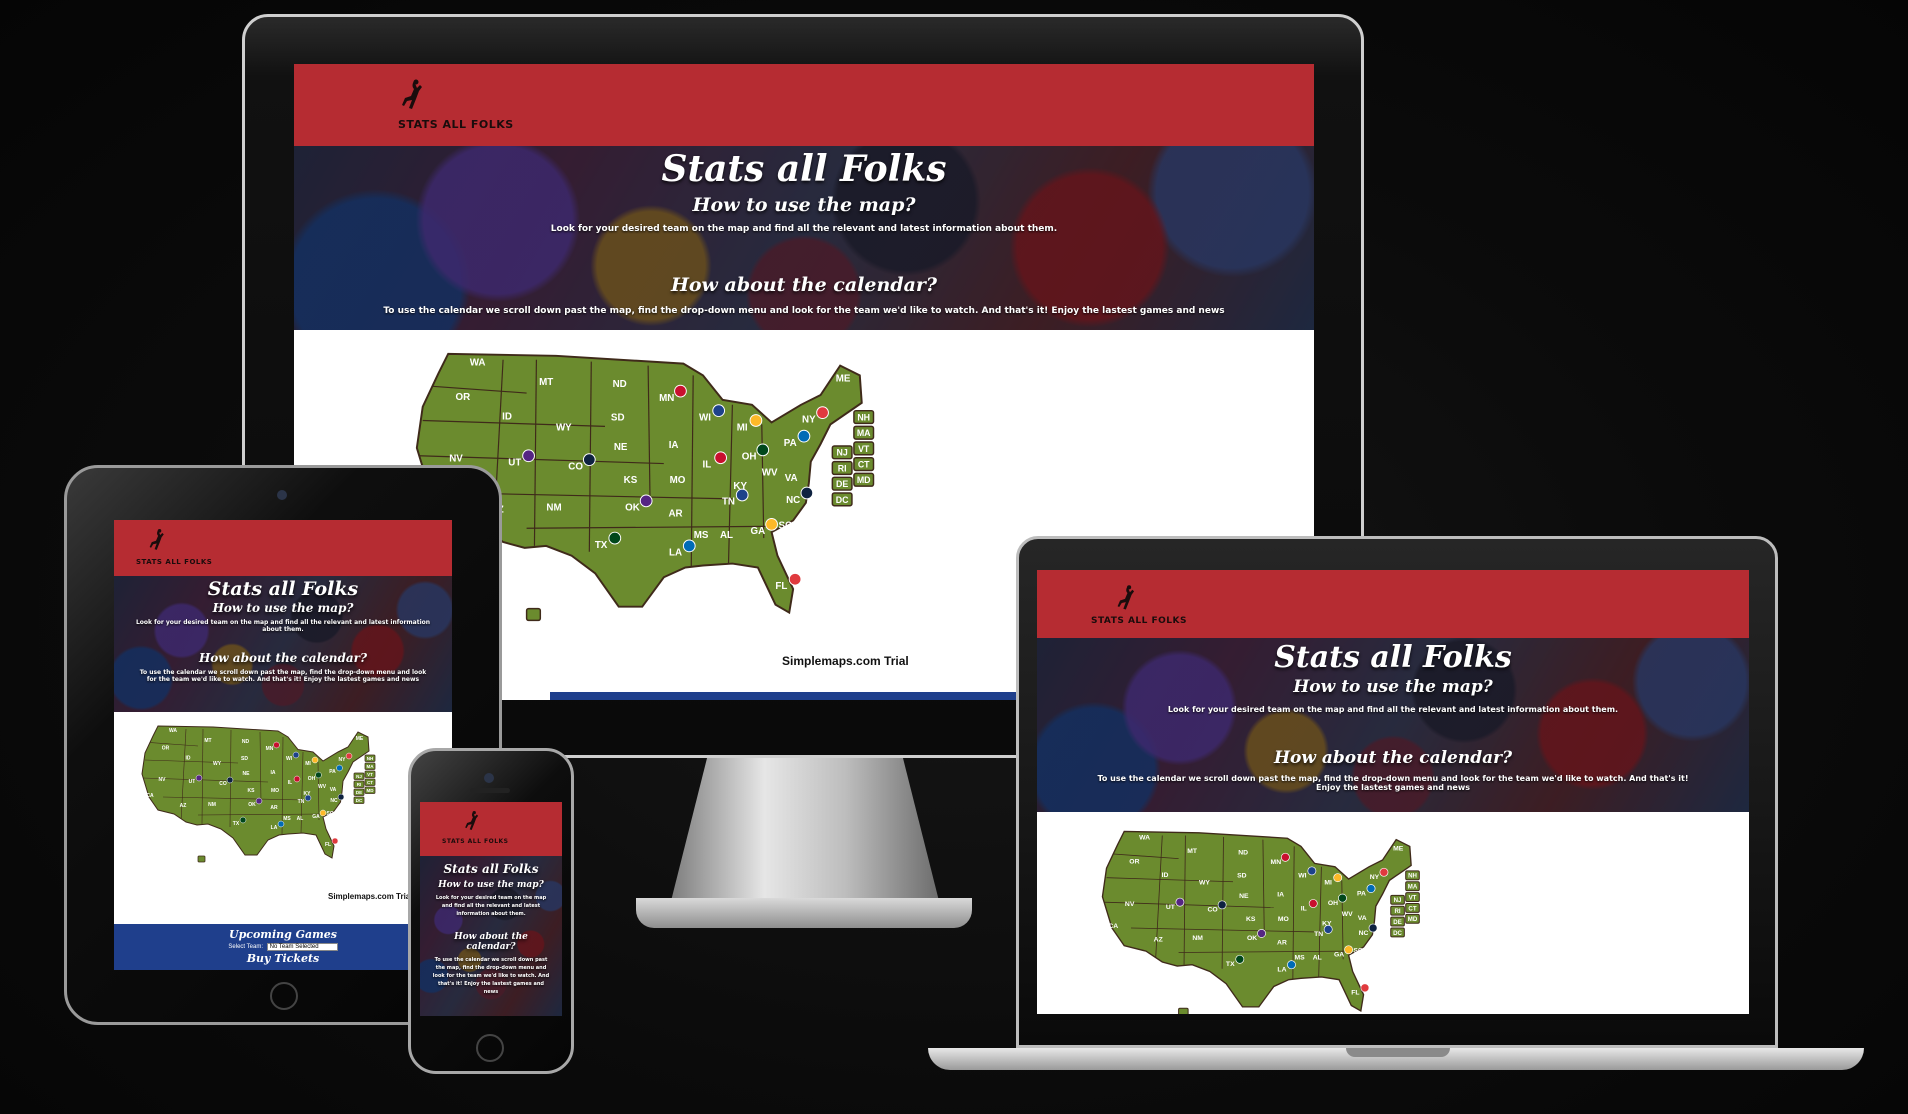 This screenshot has width=1908, height=1114. What do you see at coordinates (1243, 853) in the screenshot?
I see `state-label-nd: ND` at bounding box center [1243, 853].